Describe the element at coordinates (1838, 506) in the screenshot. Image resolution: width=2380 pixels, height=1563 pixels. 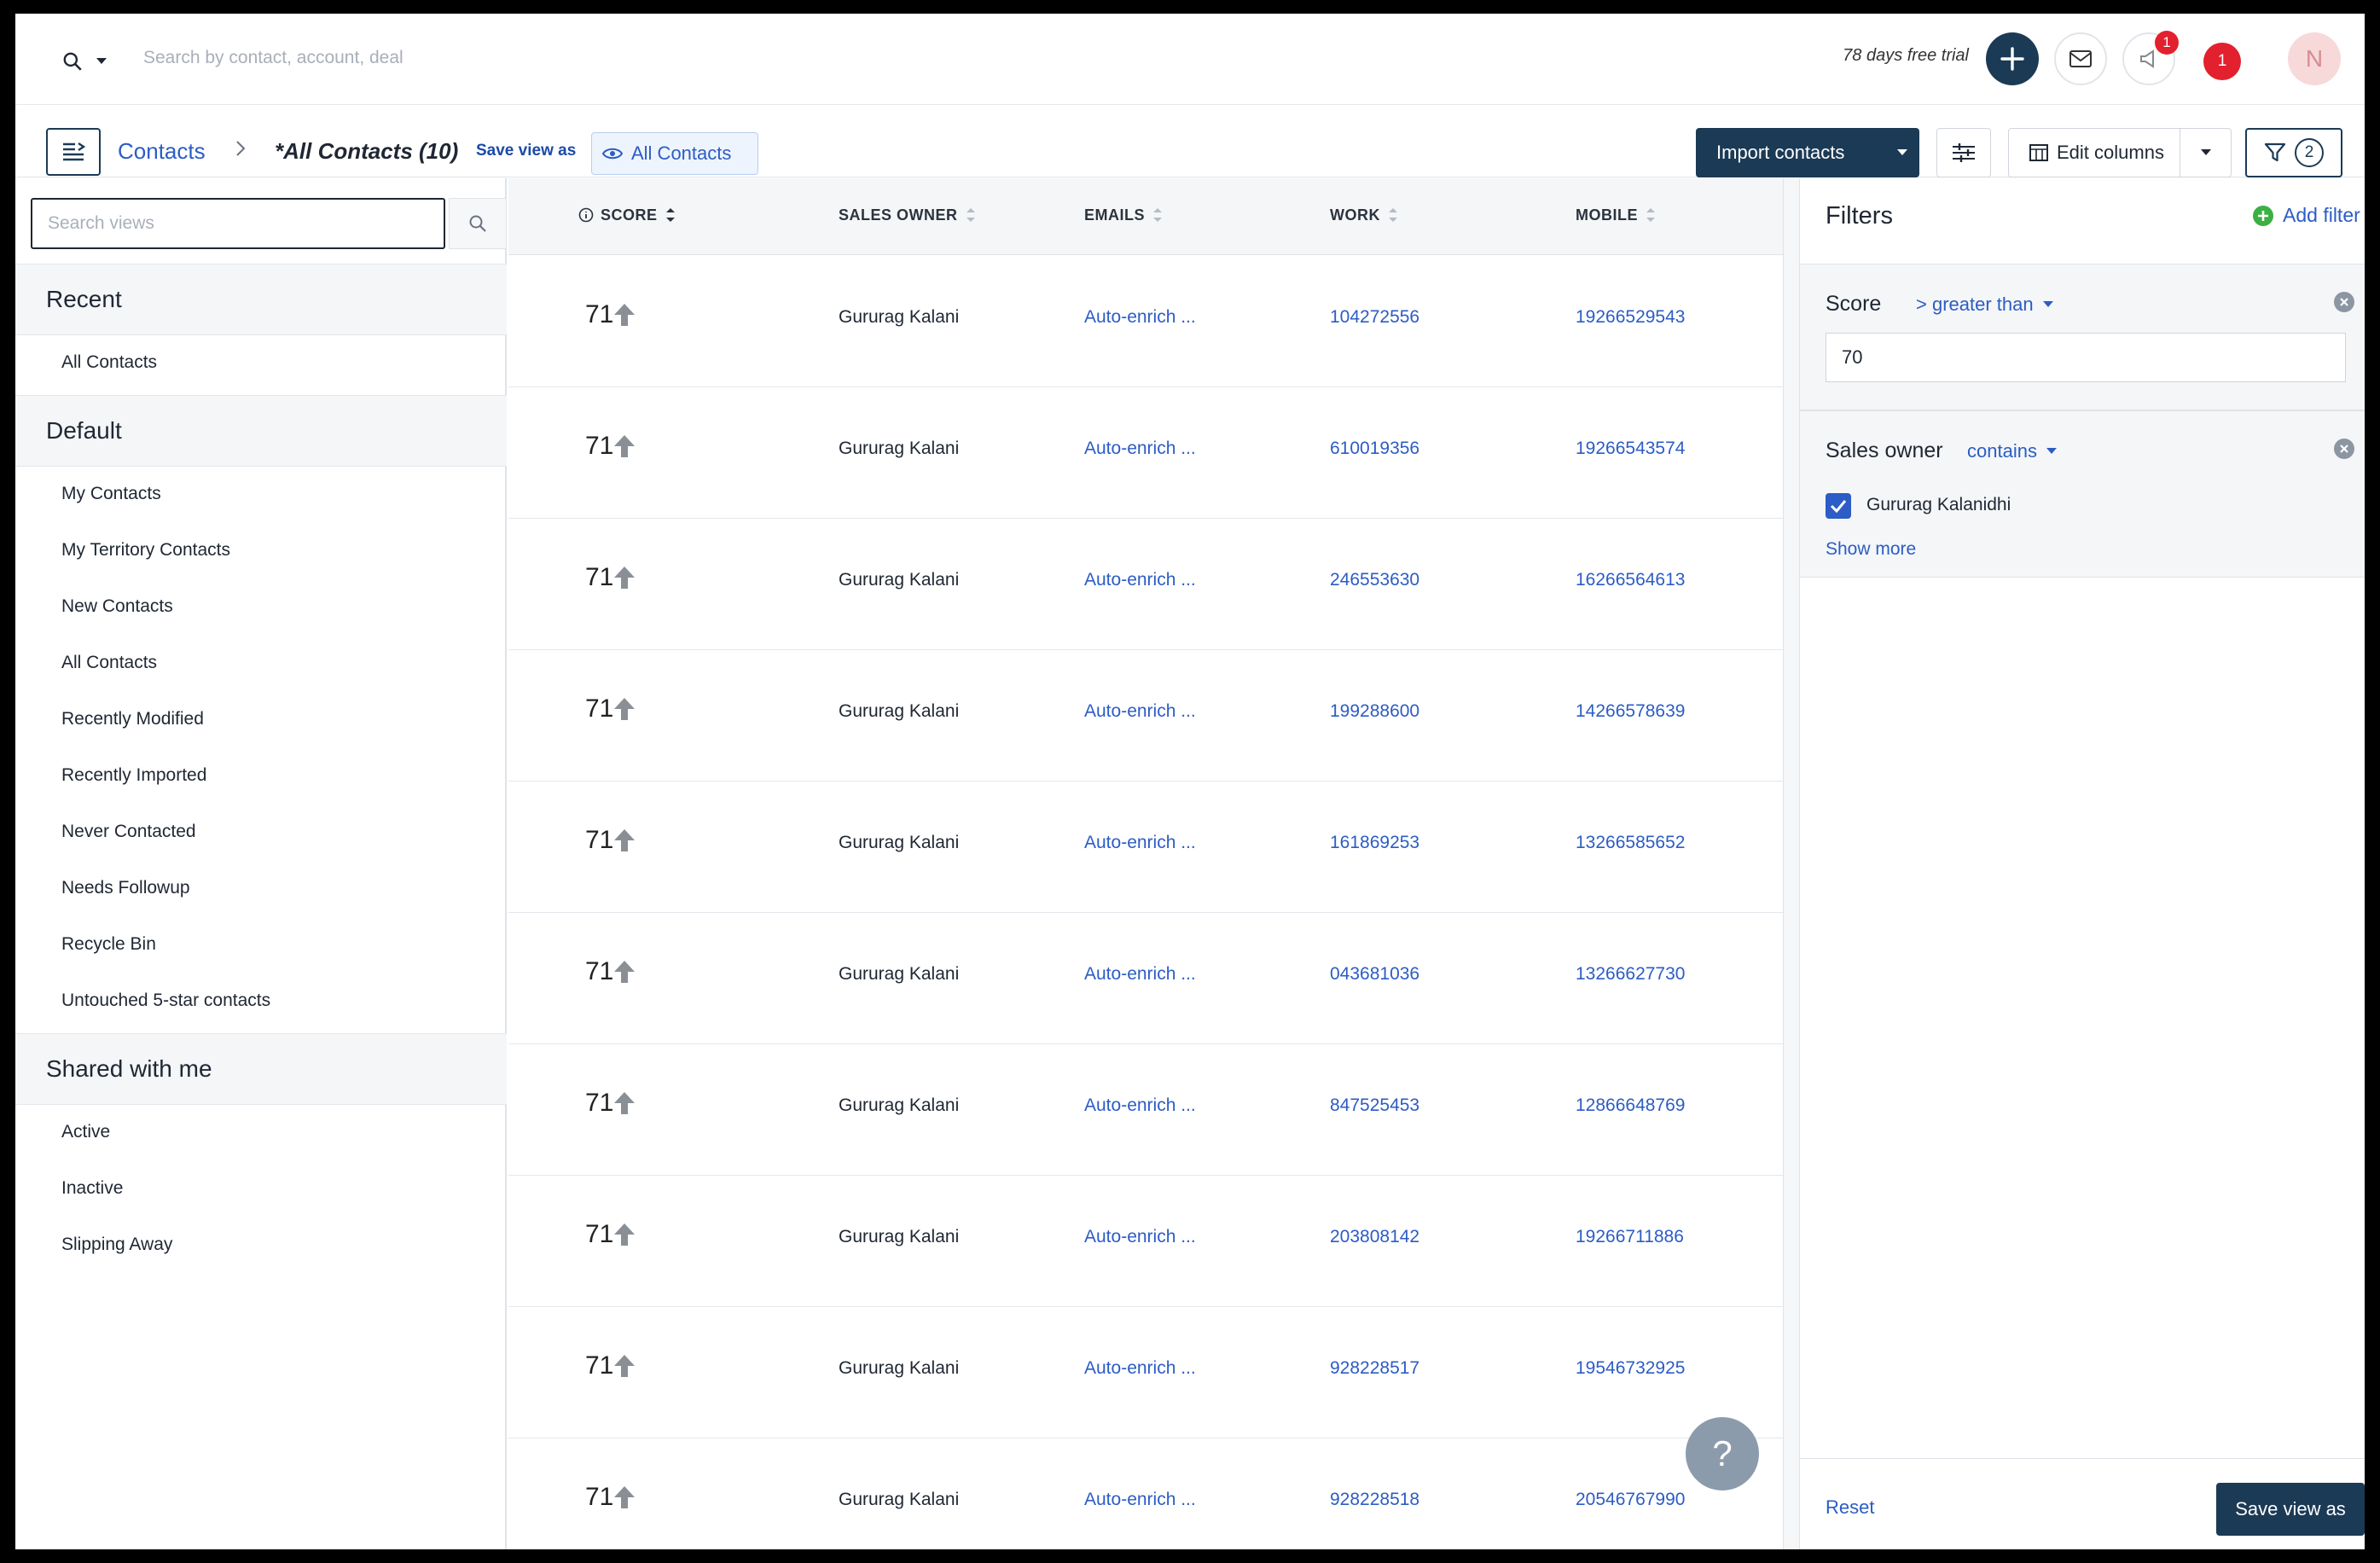
I see `owner-checkbox` at that location.